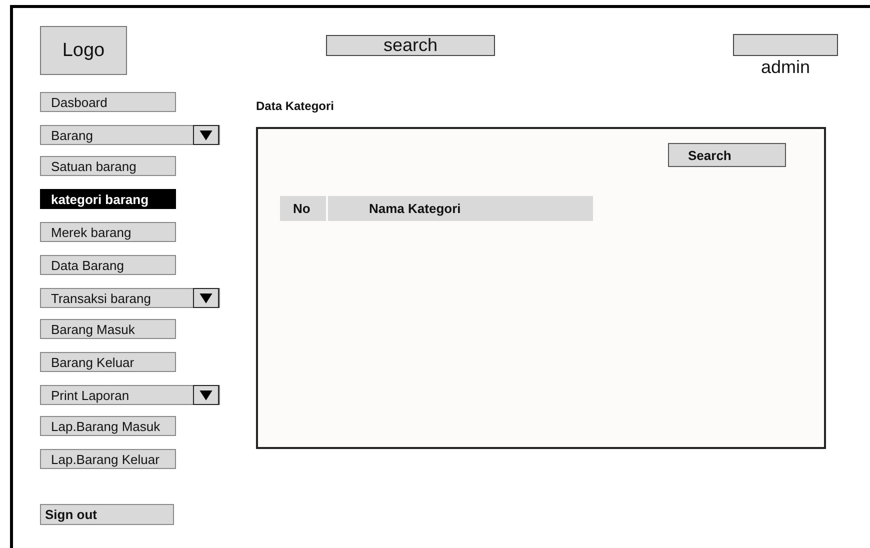 This screenshot has height=548, width=870. What do you see at coordinates (107, 514) in the screenshot?
I see `sign-out-button: Sign out` at bounding box center [107, 514].